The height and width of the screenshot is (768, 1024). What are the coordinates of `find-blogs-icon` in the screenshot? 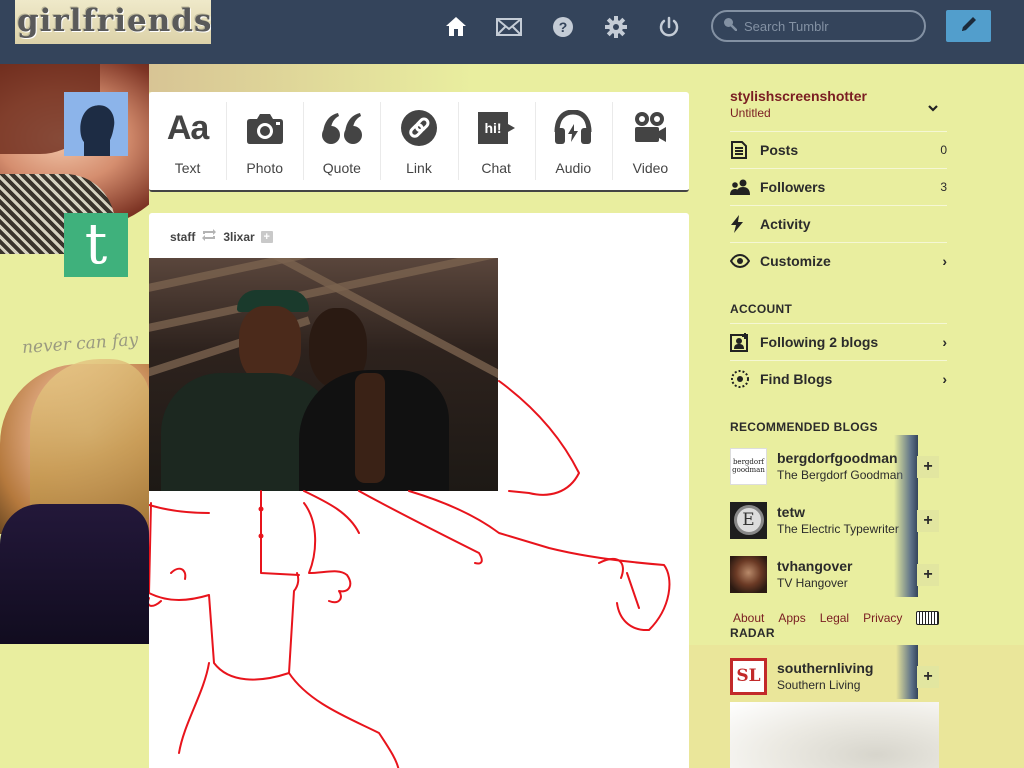 It's located at (745, 379).